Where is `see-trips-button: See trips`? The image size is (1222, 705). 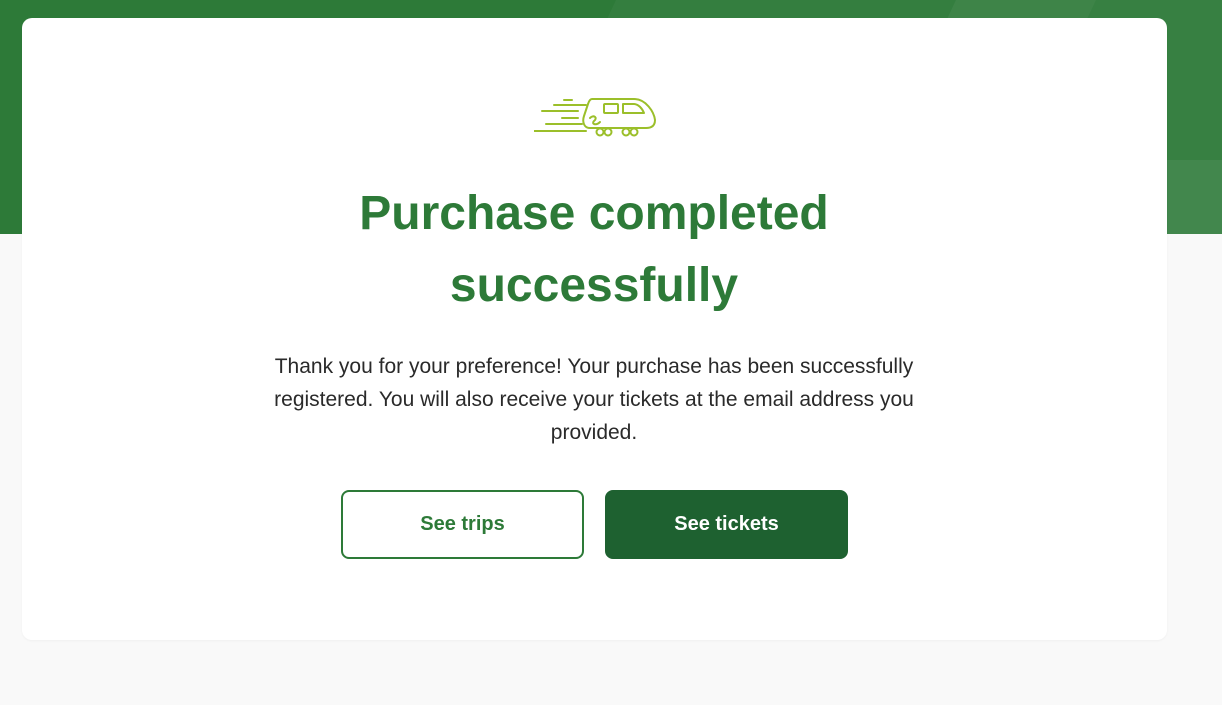
see-trips-button: See trips is located at coordinates (462, 524).